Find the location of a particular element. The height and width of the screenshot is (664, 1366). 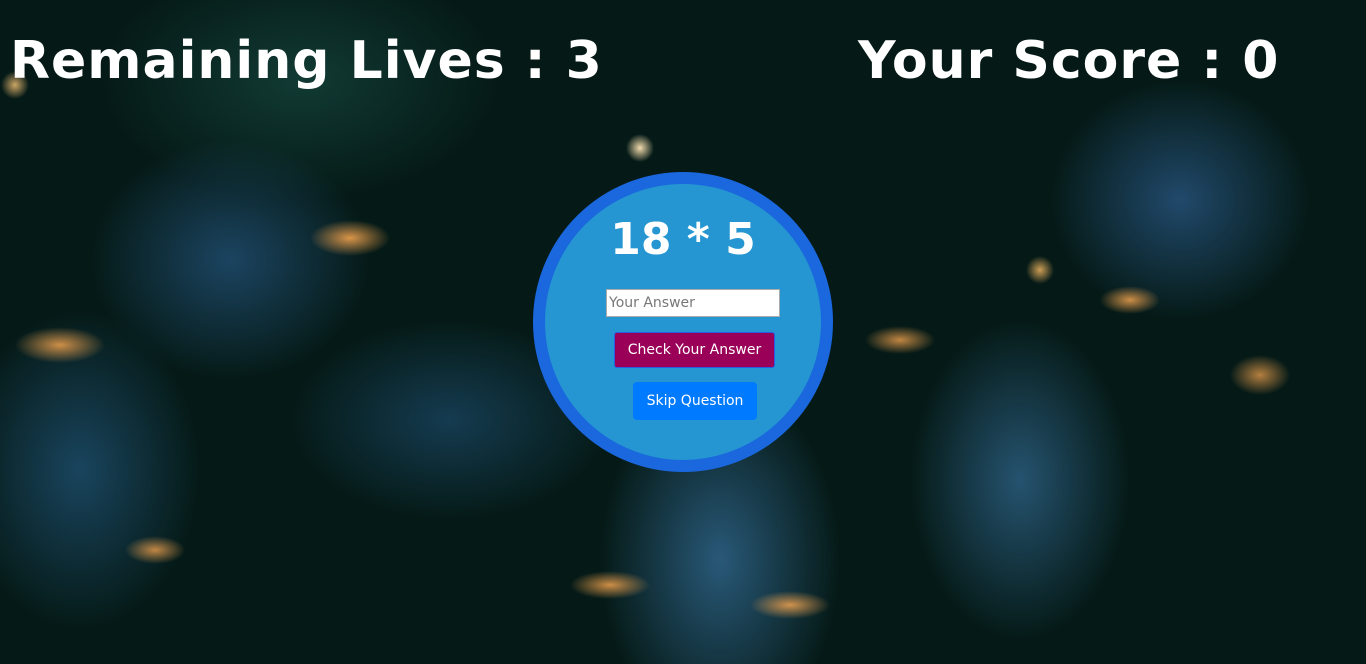

score-display: Your Score : 0 is located at coordinates (1069, 61).